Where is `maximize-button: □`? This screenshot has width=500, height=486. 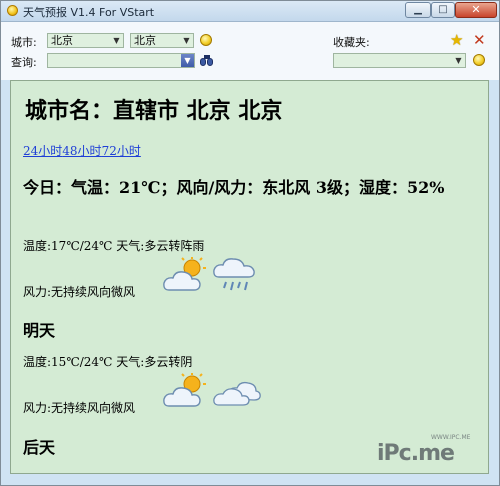 maximize-button: □ is located at coordinates (443, 10).